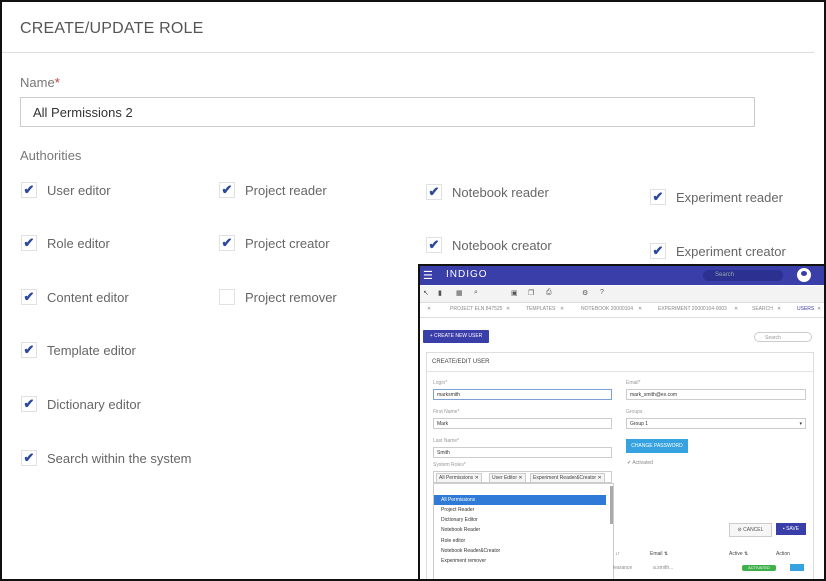 This screenshot has height=581, width=826. Describe the element at coordinates (112, 28) in the screenshot. I see `page-title: CREATE/UPDATE ROLE` at that location.